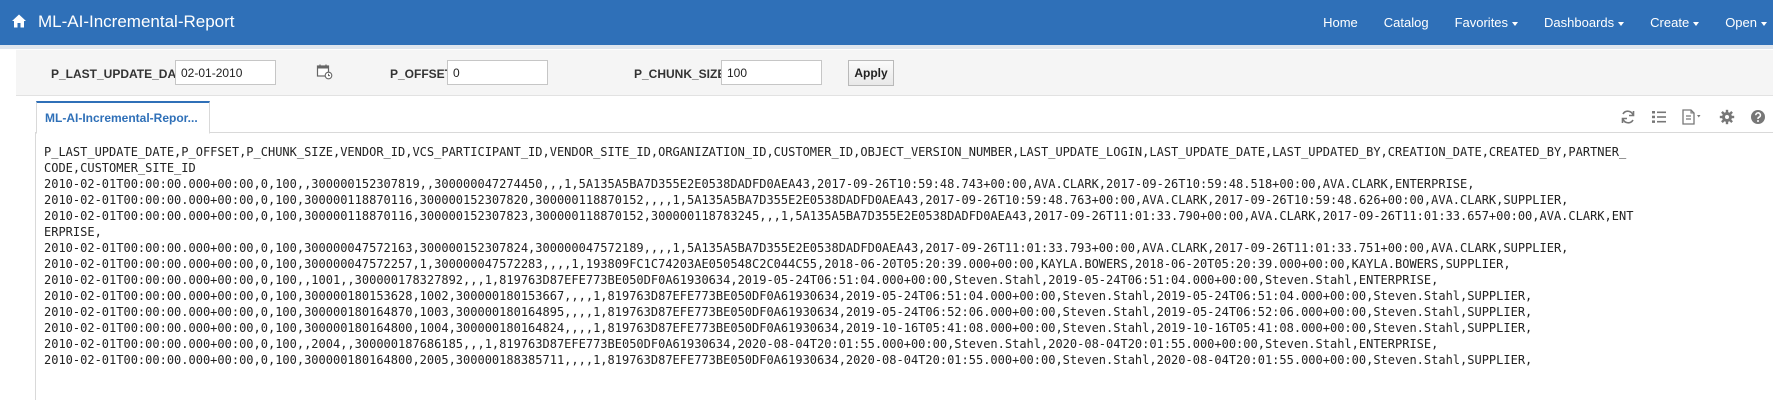 This screenshot has height=400, width=1773. Describe the element at coordinates (73, 232) in the screenshot. I see `report-data-line: ERPRISE,` at that location.